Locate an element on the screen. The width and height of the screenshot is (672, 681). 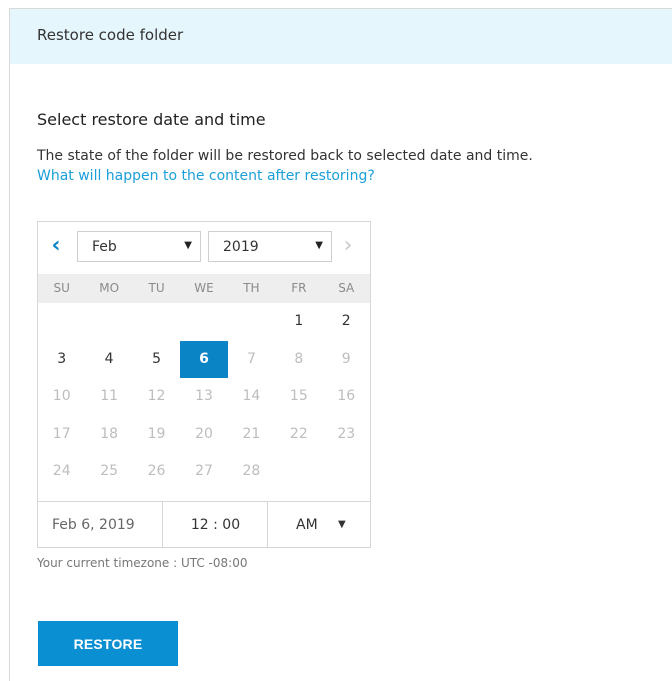
calendar-navigation: ‹ Feb ▼ 2019 ▼ › is located at coordinates (204, 248).